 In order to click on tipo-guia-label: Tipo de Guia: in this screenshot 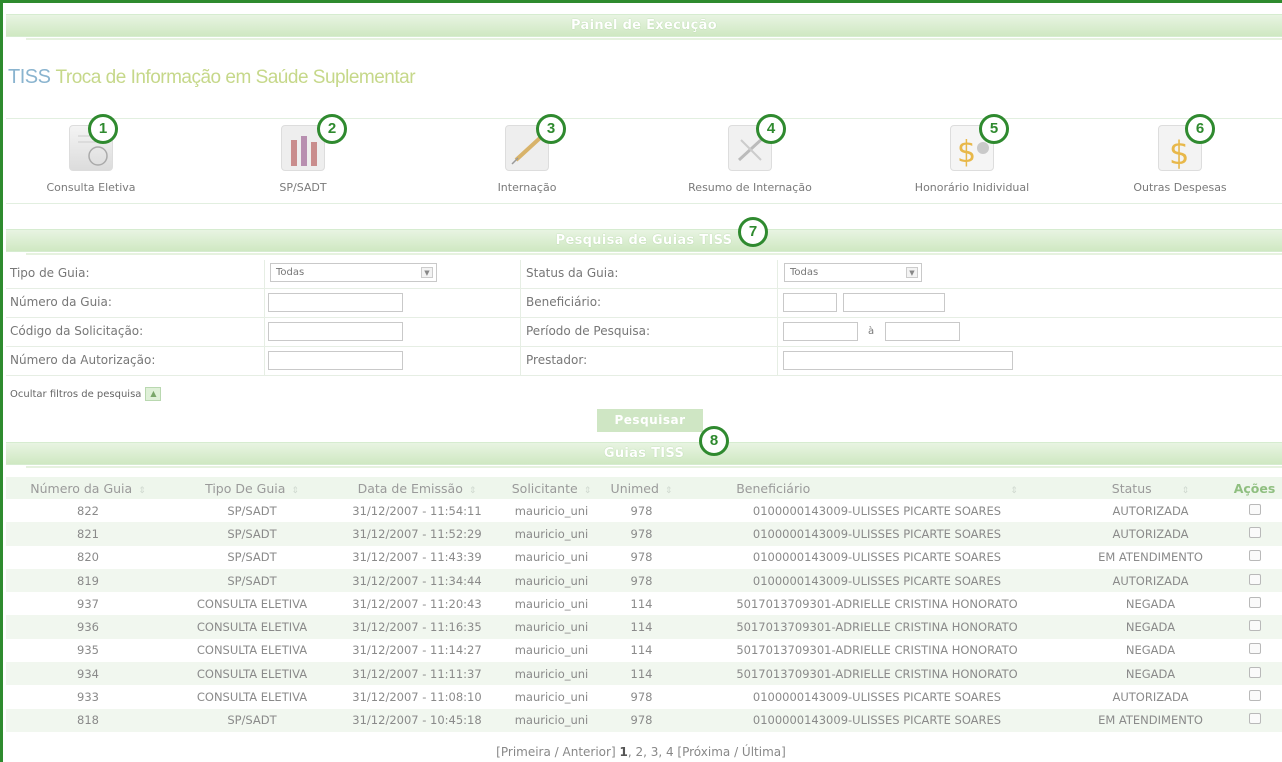, I will do `click(50, 273)`.